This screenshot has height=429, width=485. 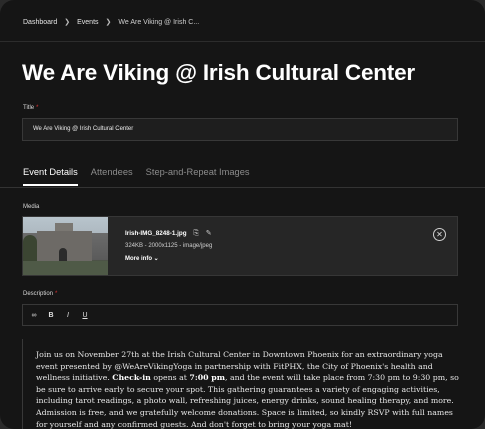 I want to click on media-label: Media, so click(x=31, y=207).